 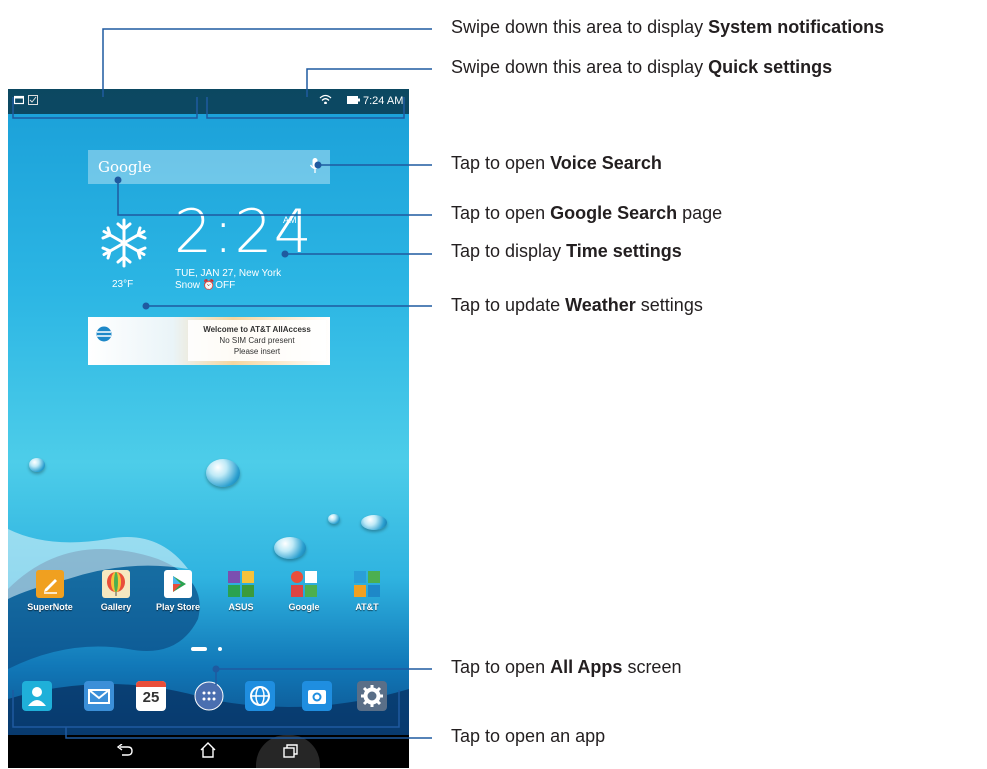 I want to click on quick-settings-bracket, so click(x=305, y=108).